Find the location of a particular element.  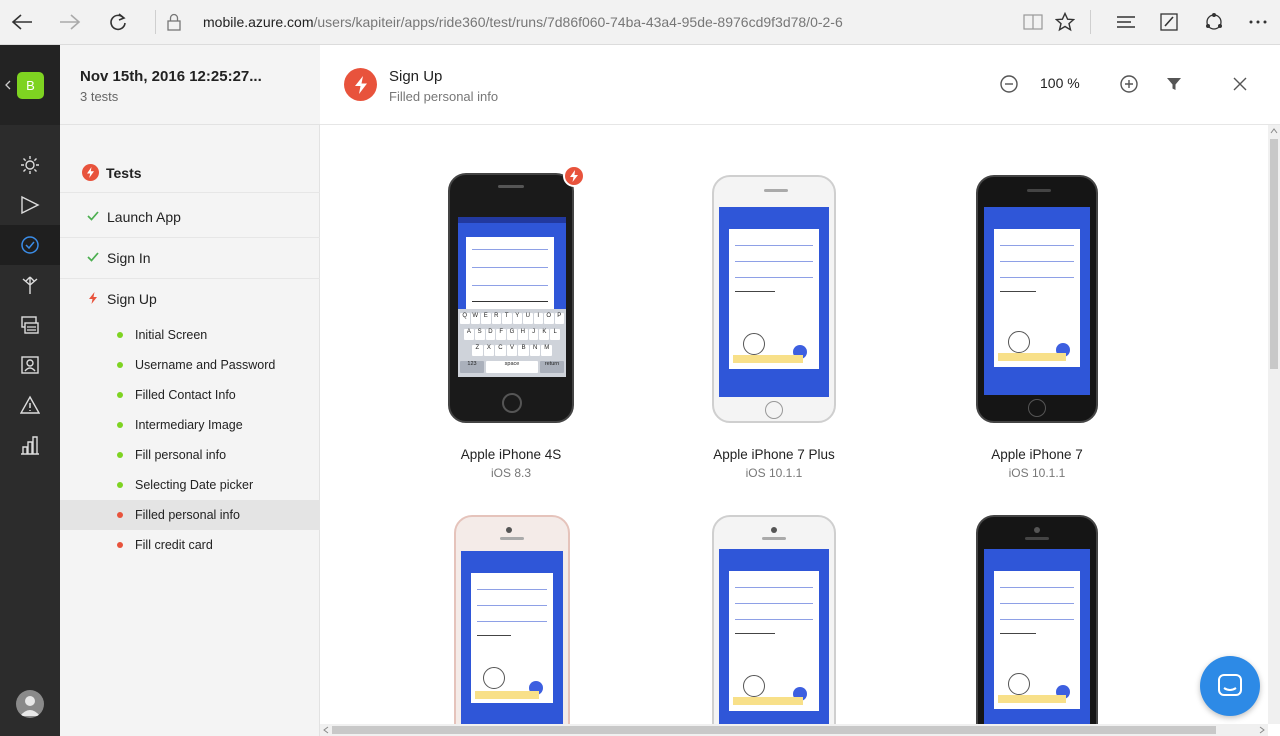

step-label: Username and Password is located at coordinates (205, 365).